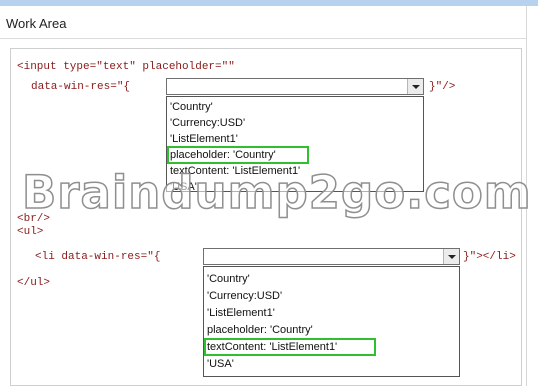 The image size is (538, 390). What do you see at coordinates (276, 192) in the screenshot?
I see `watermark: Braindump2go.com` at bounding box center [276, 192].